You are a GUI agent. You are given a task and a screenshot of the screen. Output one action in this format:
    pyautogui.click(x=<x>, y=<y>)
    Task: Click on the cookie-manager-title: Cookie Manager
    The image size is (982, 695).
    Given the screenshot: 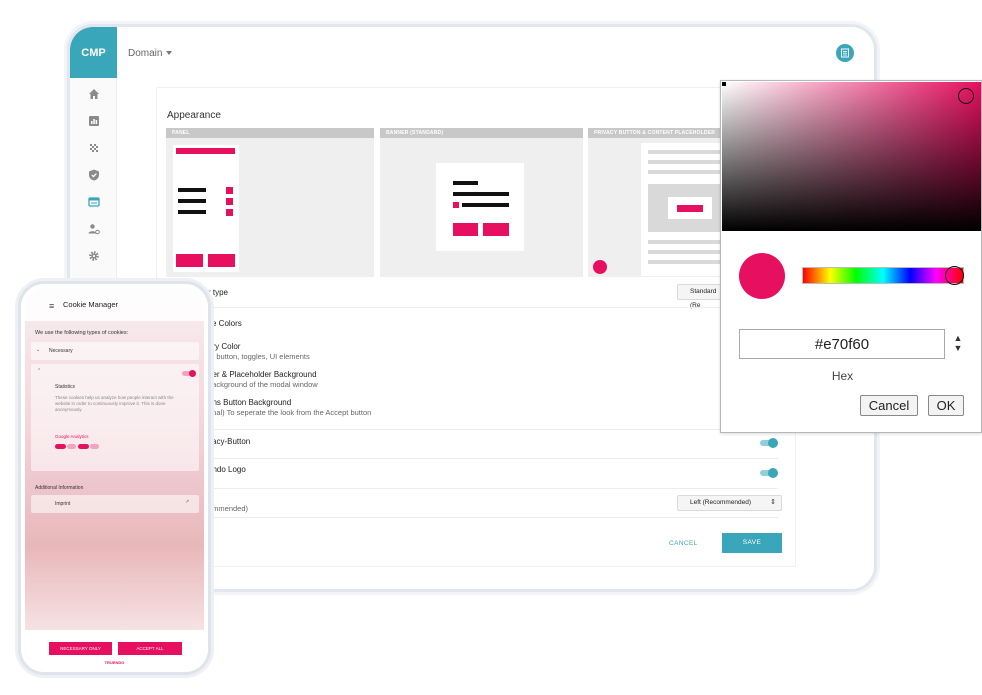 What is the action you would take?
    pyautogui.click(x=91, y=304)
    